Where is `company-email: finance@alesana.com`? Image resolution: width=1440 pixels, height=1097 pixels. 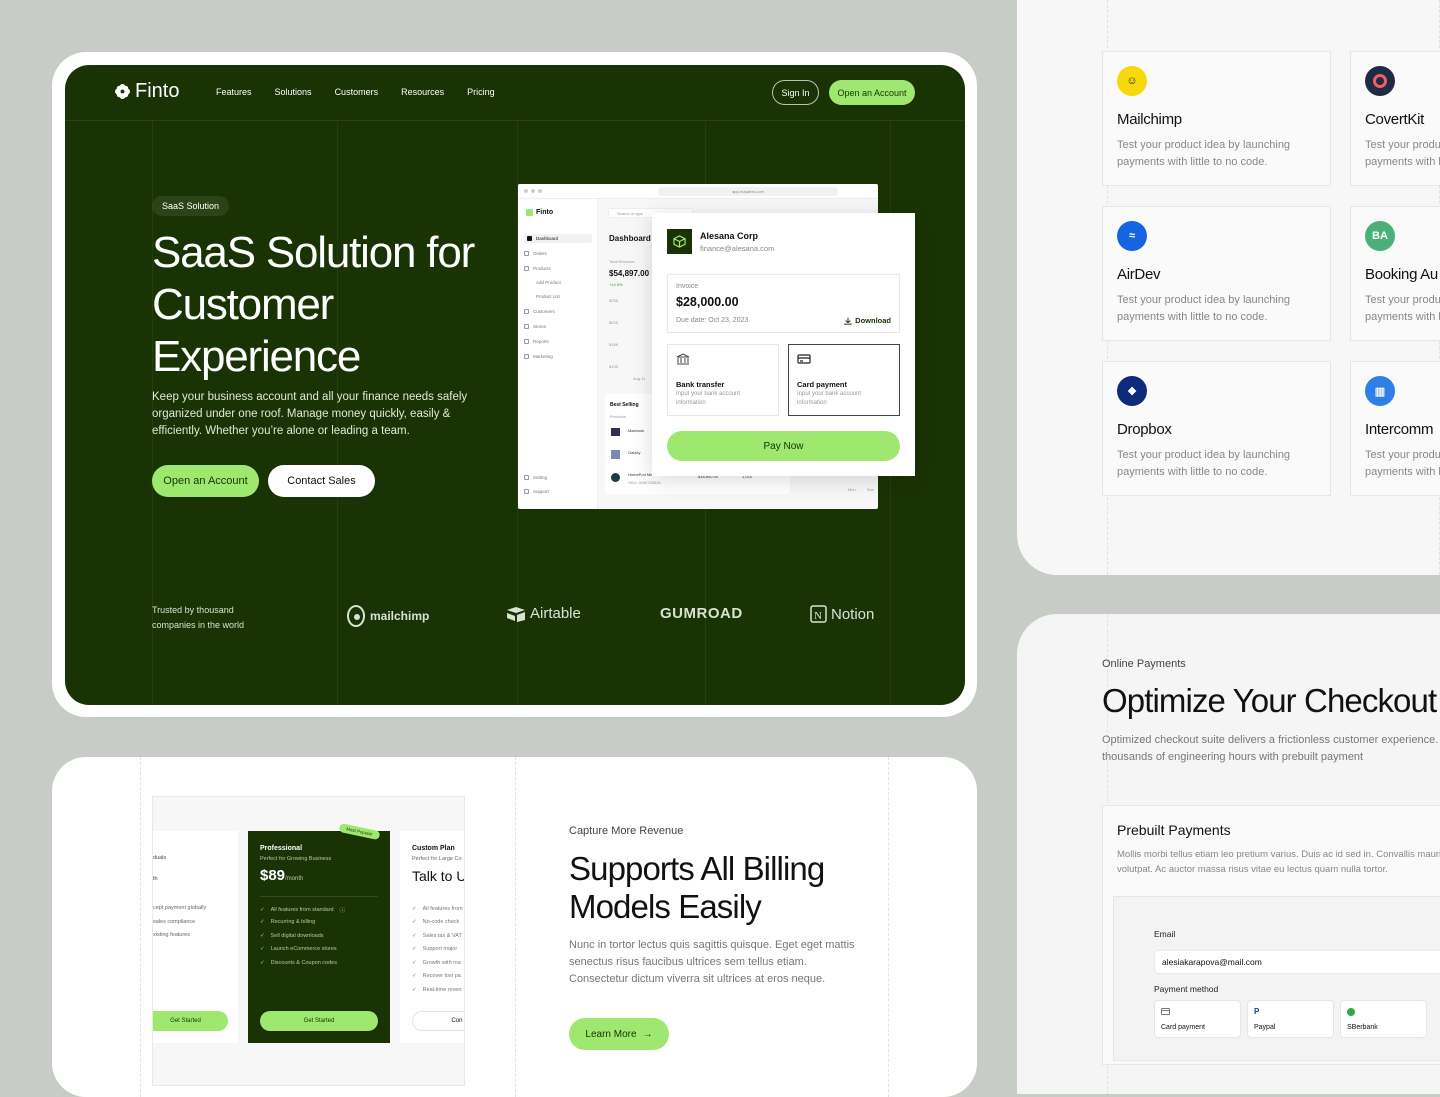 company-email: finance@alesana.com is located at coordinates (737, 248).